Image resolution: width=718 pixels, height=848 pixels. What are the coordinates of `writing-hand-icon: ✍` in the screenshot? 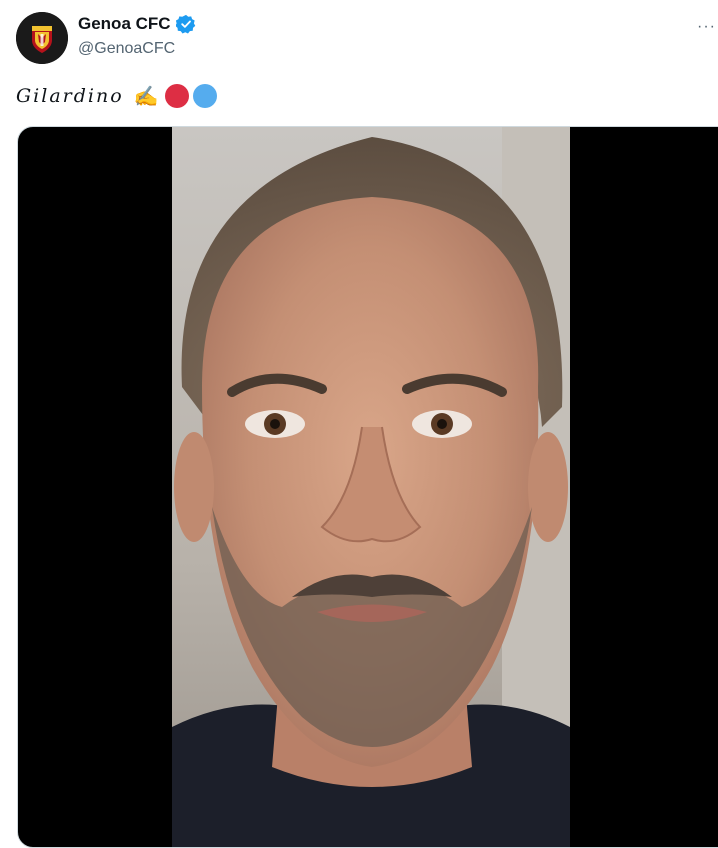 It's located at (147, 96).